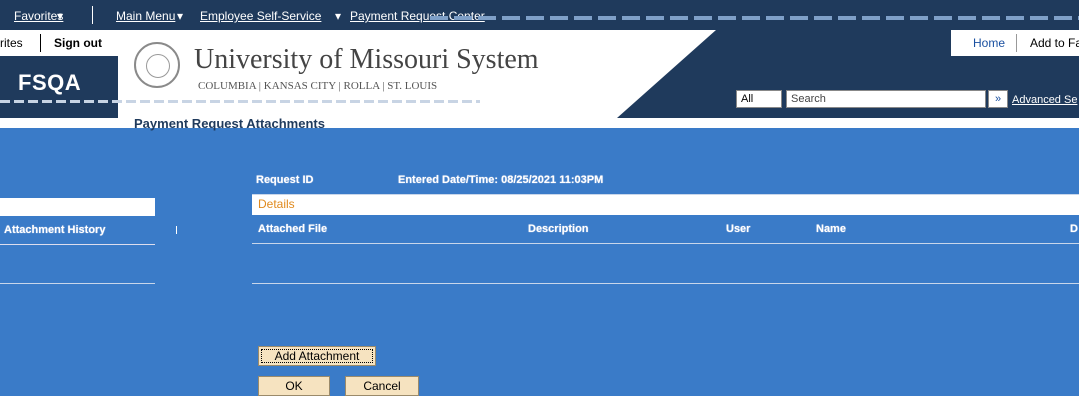 The height and width of the screenshot is (396, 1079). What do you see at coordinates (998, 99) in the screenshot?
I see `search-go-icon: »` at bounding box center [998, 99].